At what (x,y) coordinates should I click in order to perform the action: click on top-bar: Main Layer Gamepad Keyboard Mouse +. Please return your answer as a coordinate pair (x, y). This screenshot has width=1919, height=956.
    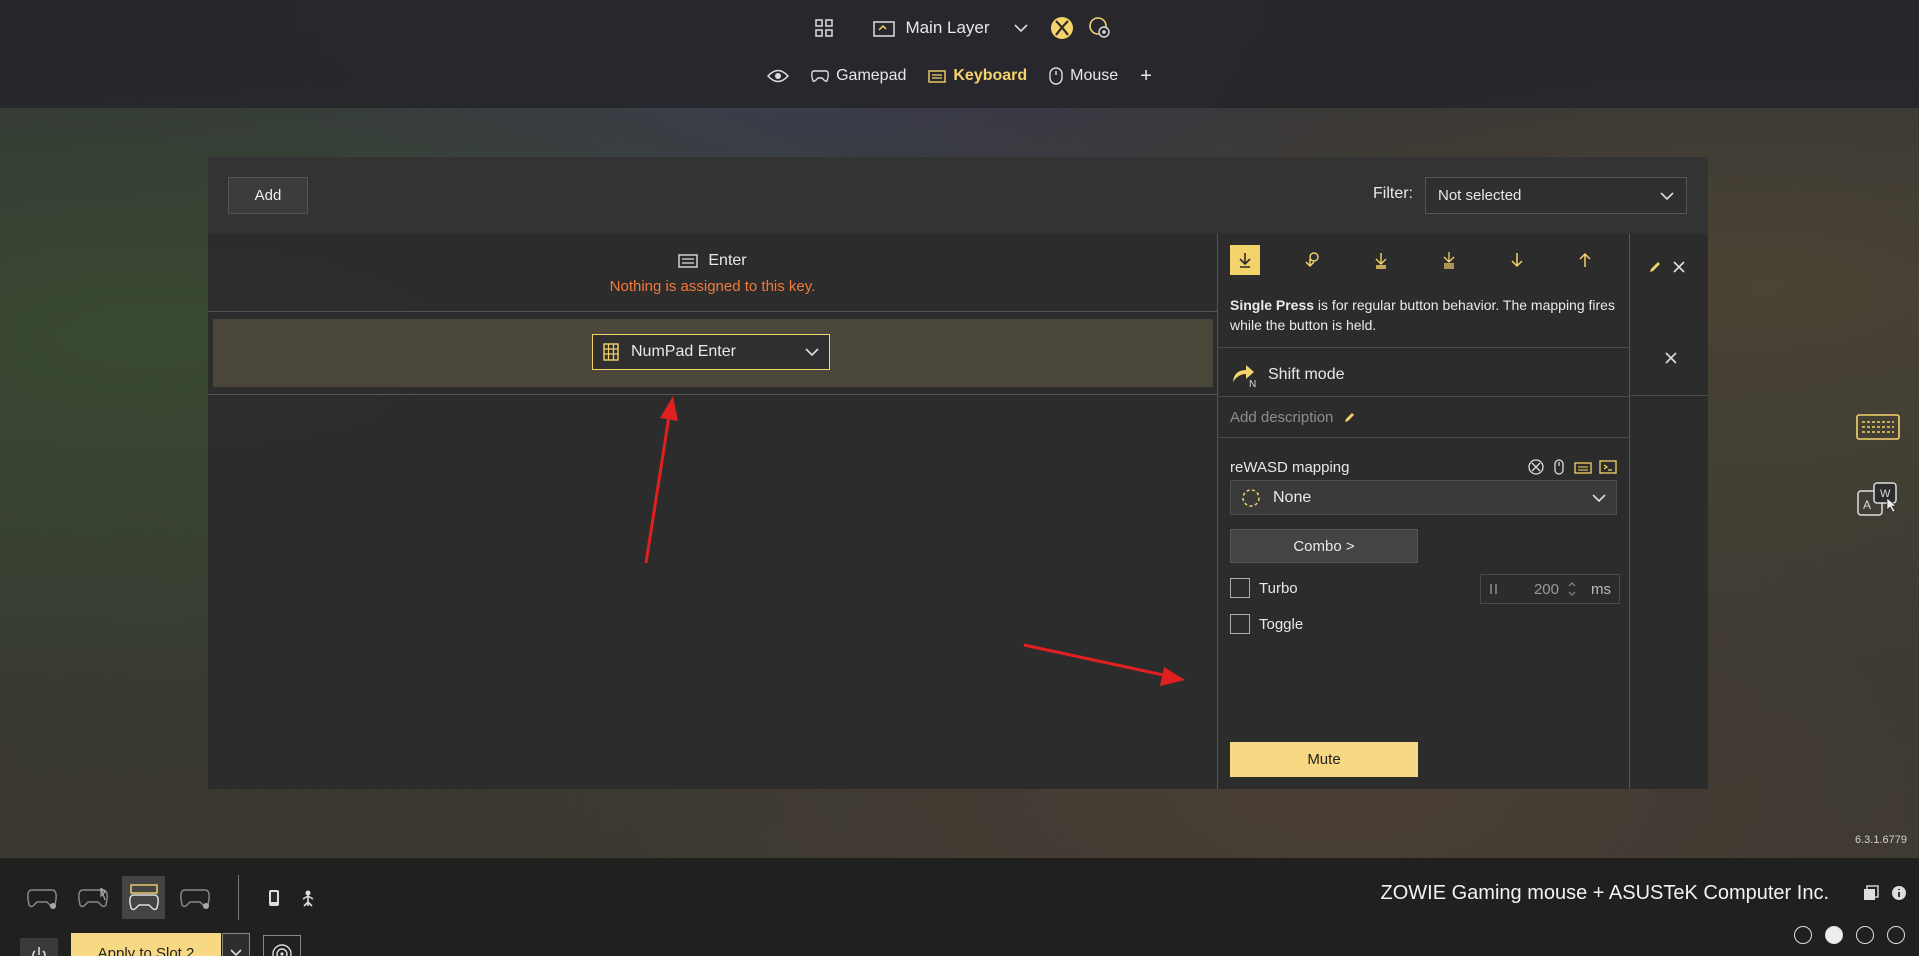
    Looking at the image, I should click on (959, 54).